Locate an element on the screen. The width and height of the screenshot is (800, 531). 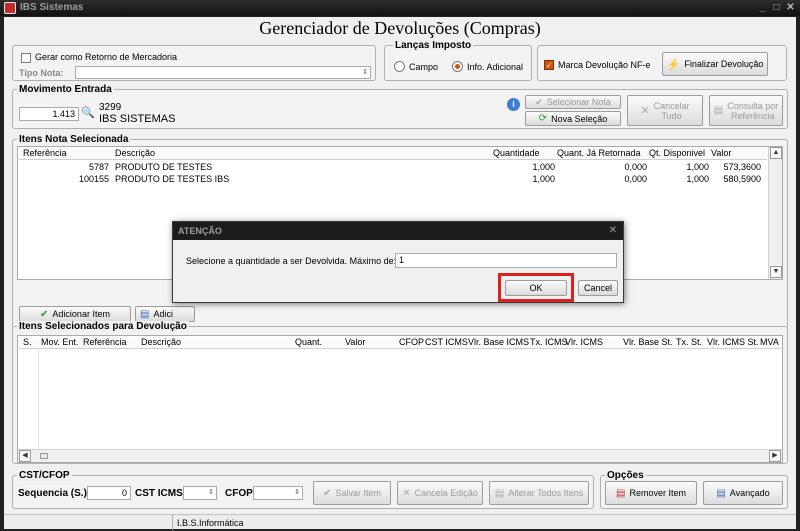
horizontal-scrollbar: ◀ ▶ is located at coordinates (400, 455).